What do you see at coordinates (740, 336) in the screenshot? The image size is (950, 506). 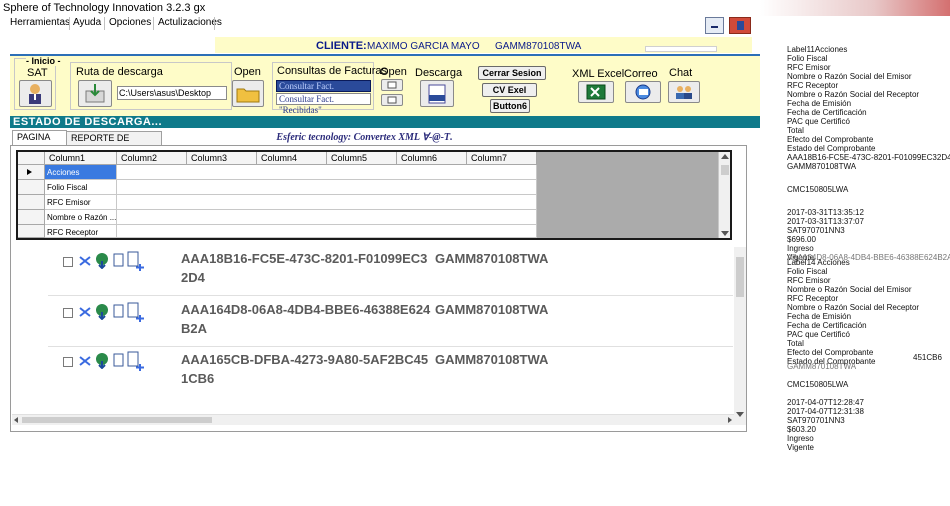 I see `list-scrollbar` at bounding box center [740, 336].